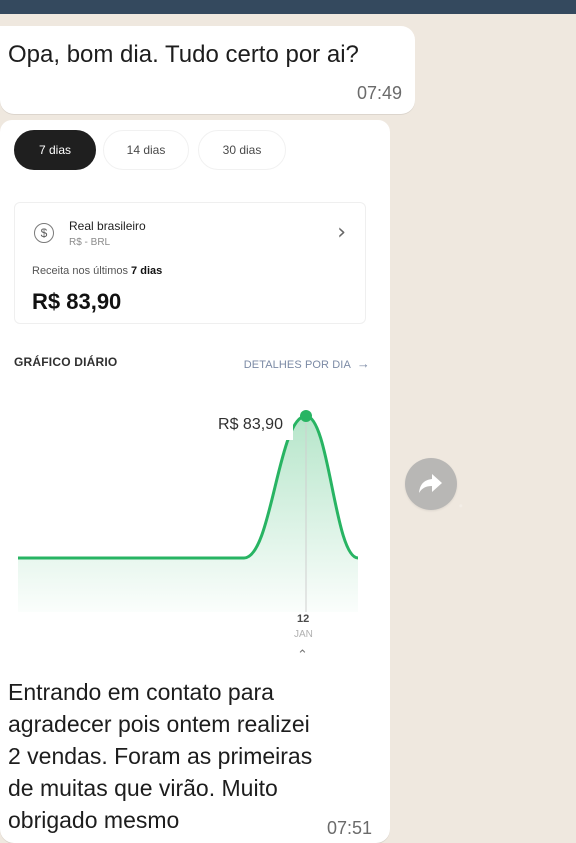  Describe the element at coordinates (77, 301) in the screenshot. I see `revenue-value: R$ 83,90` at that location.